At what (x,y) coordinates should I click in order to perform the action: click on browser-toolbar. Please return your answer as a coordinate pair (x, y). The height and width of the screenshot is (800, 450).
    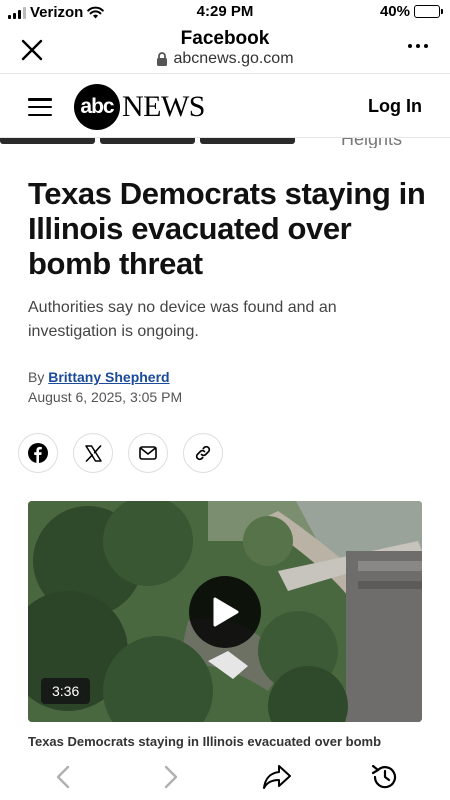
    Looking at the image, I should click on (225, 776).